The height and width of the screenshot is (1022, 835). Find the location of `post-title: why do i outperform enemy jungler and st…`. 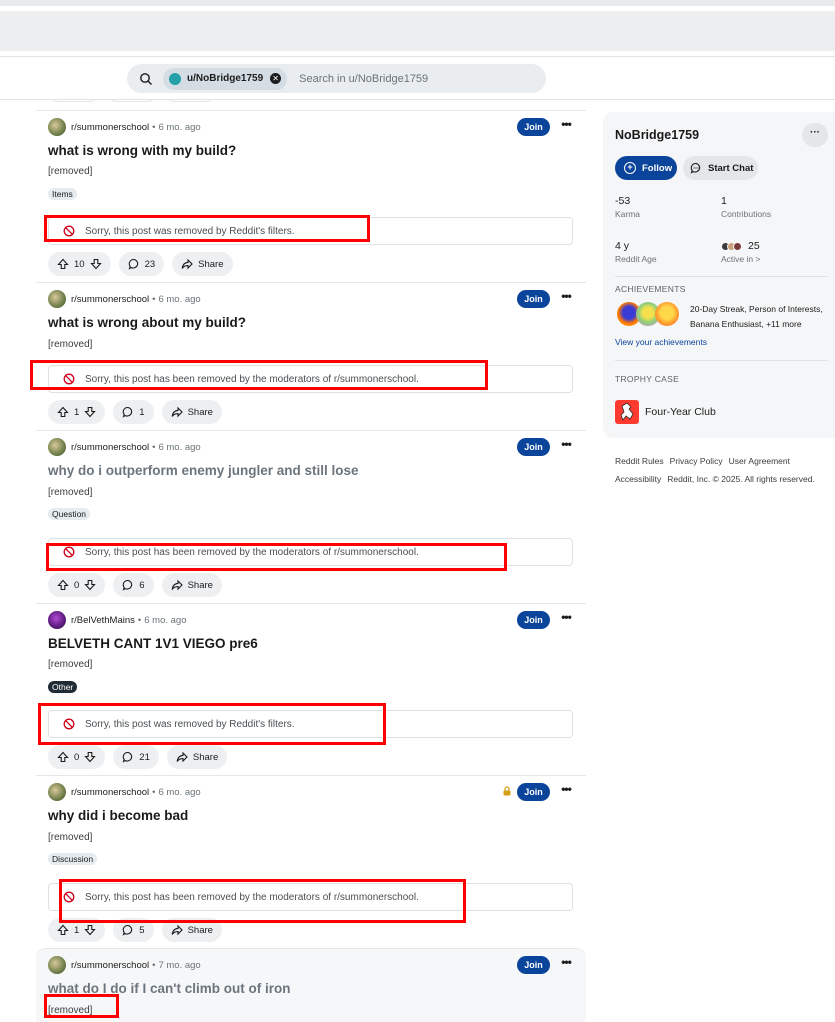

post-title: why do i outperform enemy jungler and st… is located at coordinates (203, 470).